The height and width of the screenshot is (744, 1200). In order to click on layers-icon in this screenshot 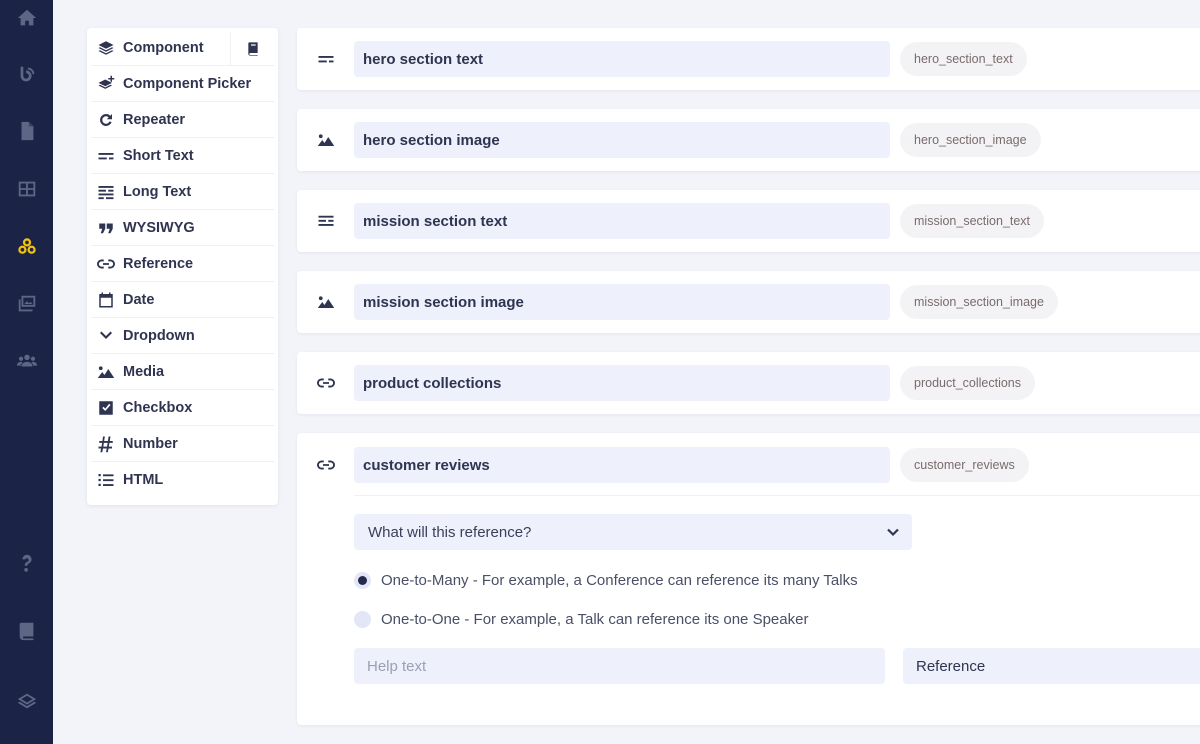, I will do `click(26, 701)`.